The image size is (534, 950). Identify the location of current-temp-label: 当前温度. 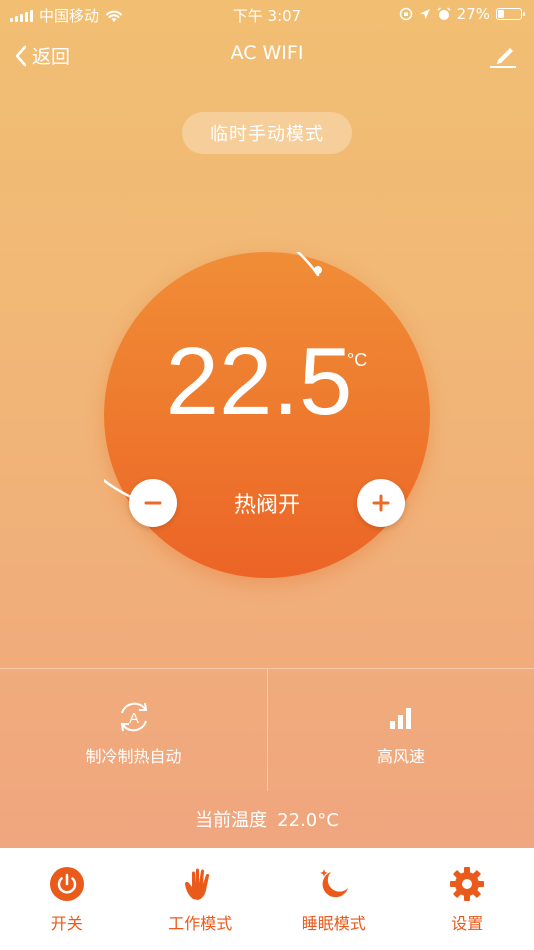
(231, 820).